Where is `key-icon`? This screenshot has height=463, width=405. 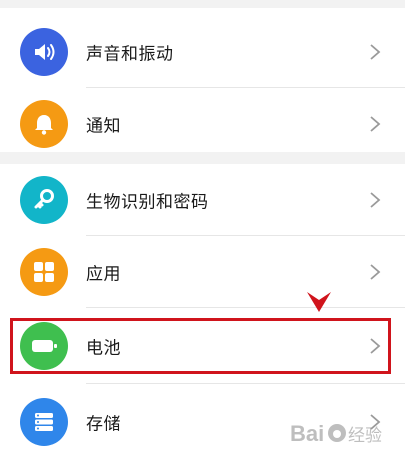
key-icon is located at coordinates (44, 200).